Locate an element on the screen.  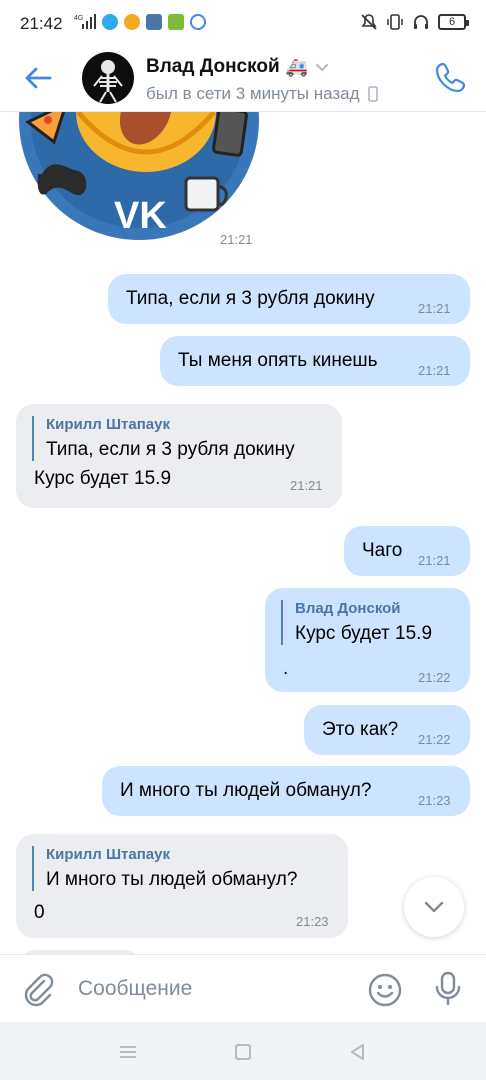
vk-icon is located at coordinates (154, 22).